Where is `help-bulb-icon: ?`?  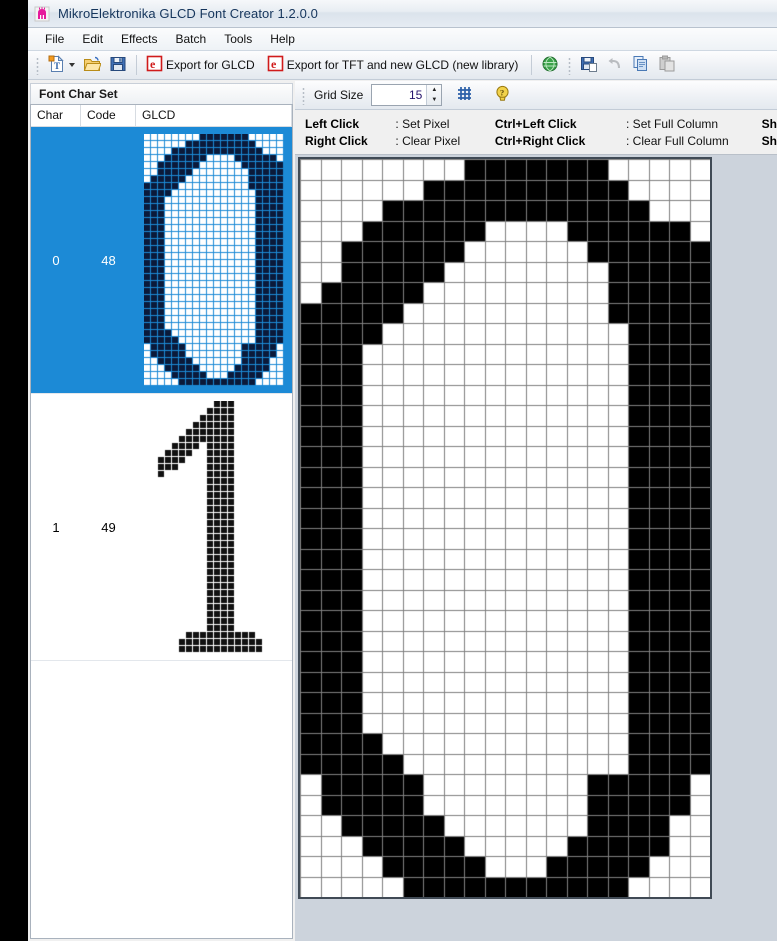
help-bulb-icon: ? is located at coordinates (502, 95).